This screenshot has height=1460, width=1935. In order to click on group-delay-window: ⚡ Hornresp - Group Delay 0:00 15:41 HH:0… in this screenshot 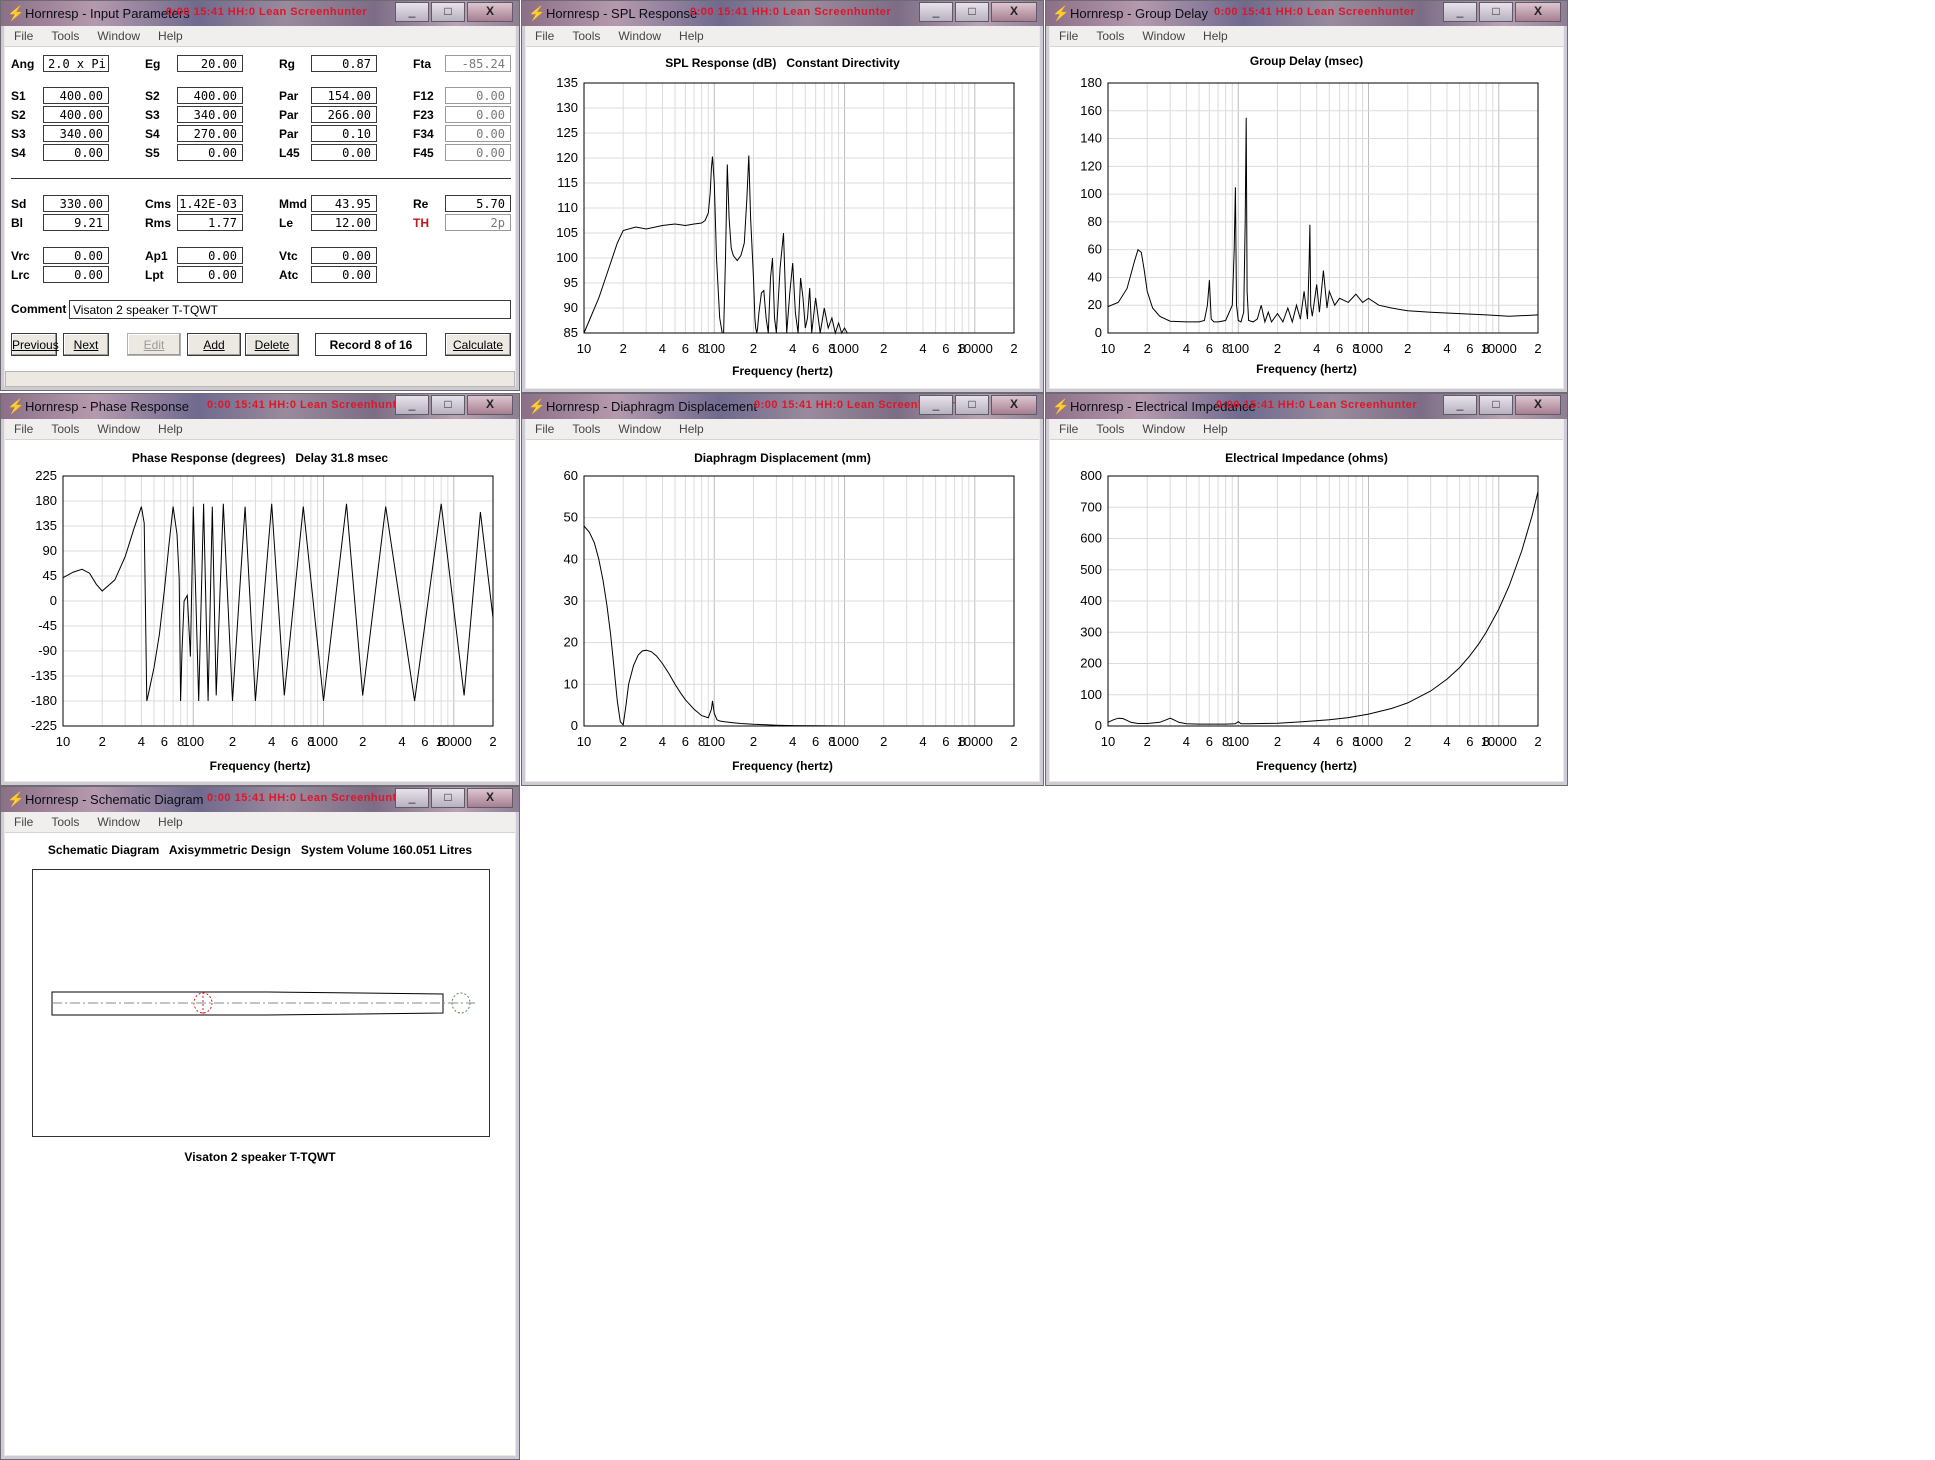, I will do `click(1306, 196)`.